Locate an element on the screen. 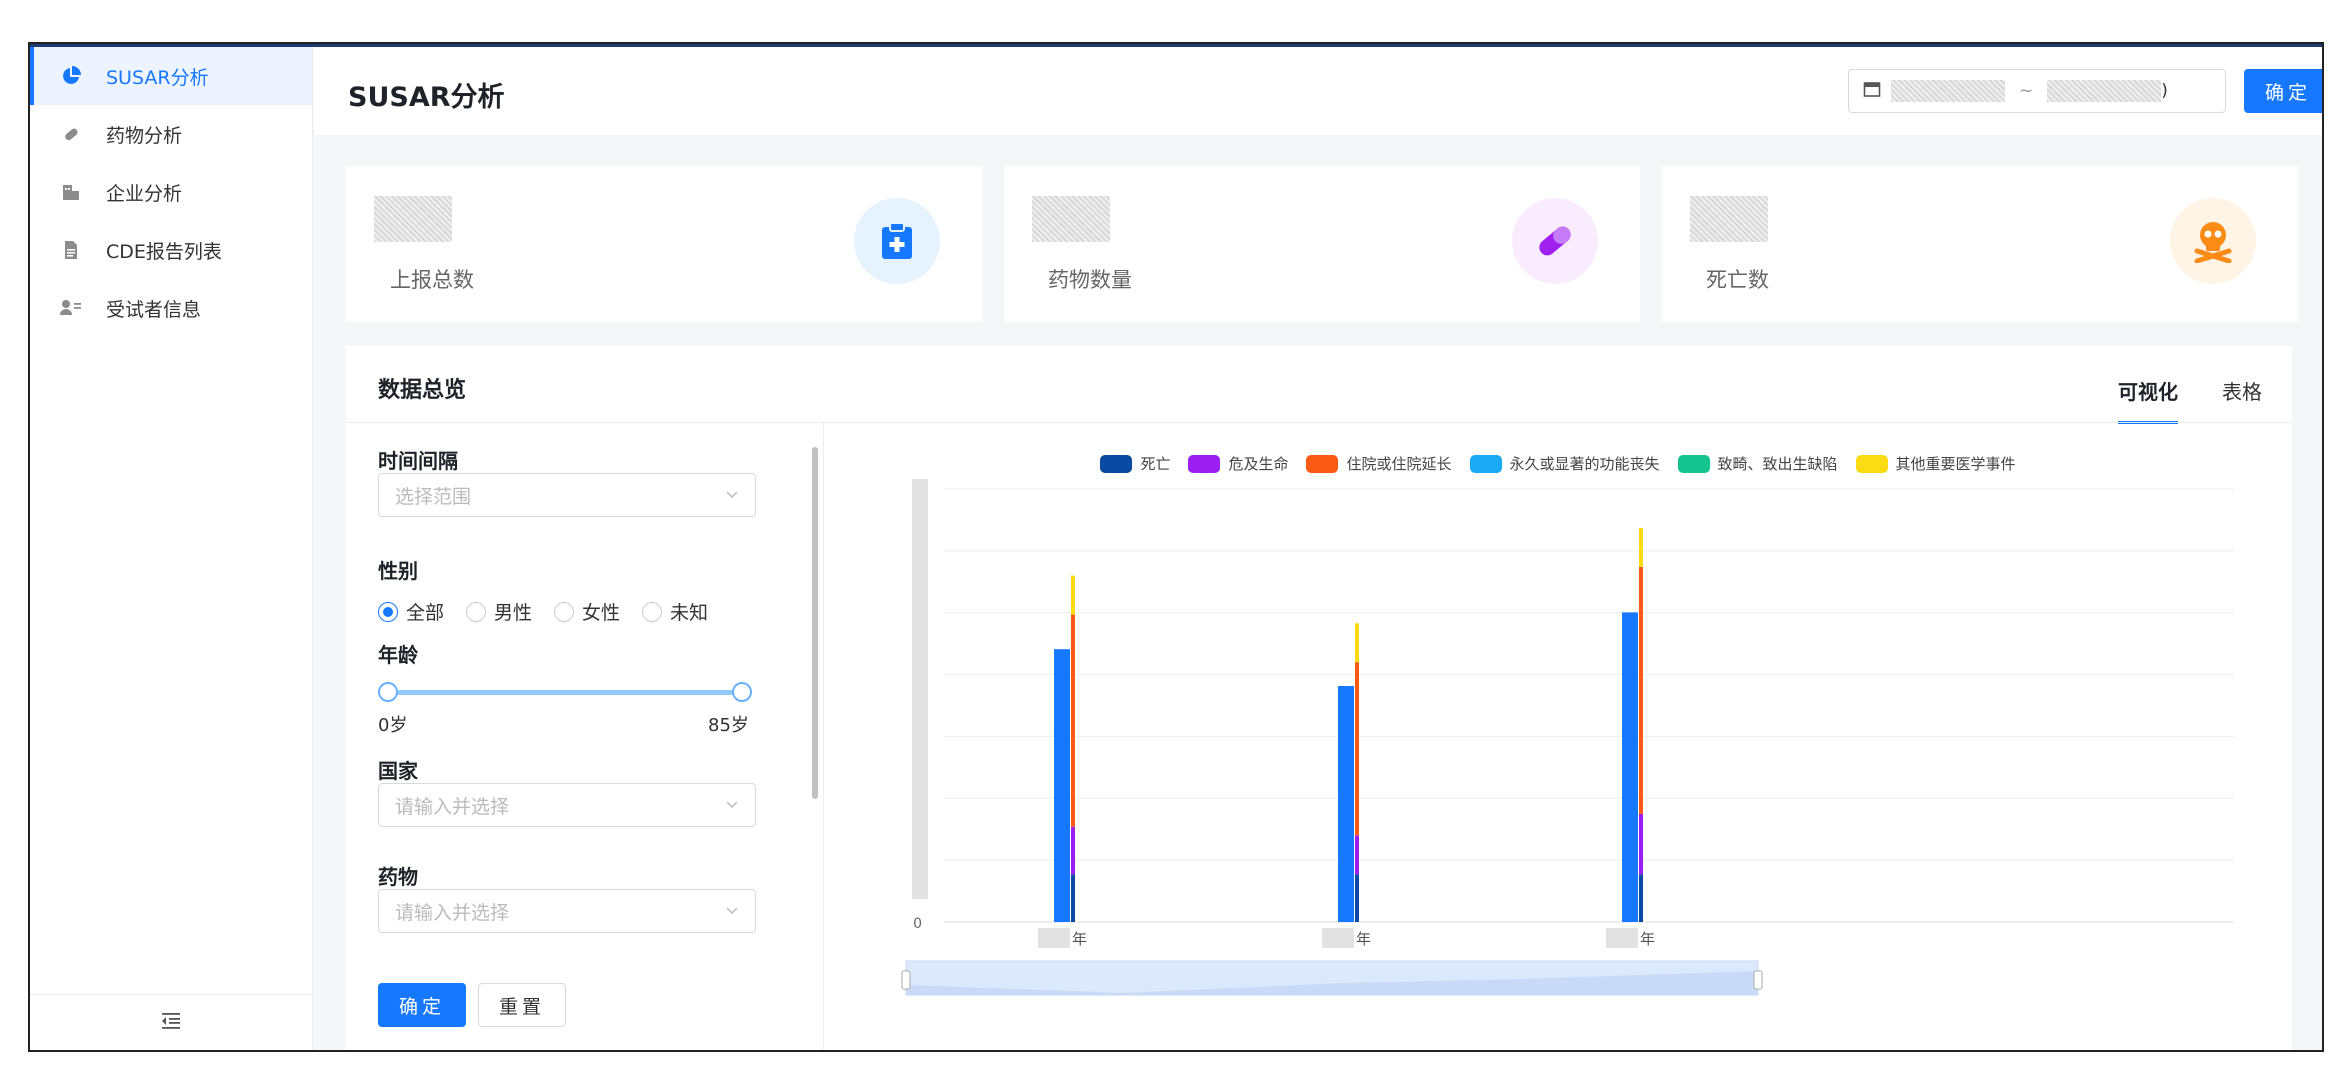 The height and width of the screenshot is (1086, 2344). gender-radio-female: 女性 is located at coordinates (587, 611).